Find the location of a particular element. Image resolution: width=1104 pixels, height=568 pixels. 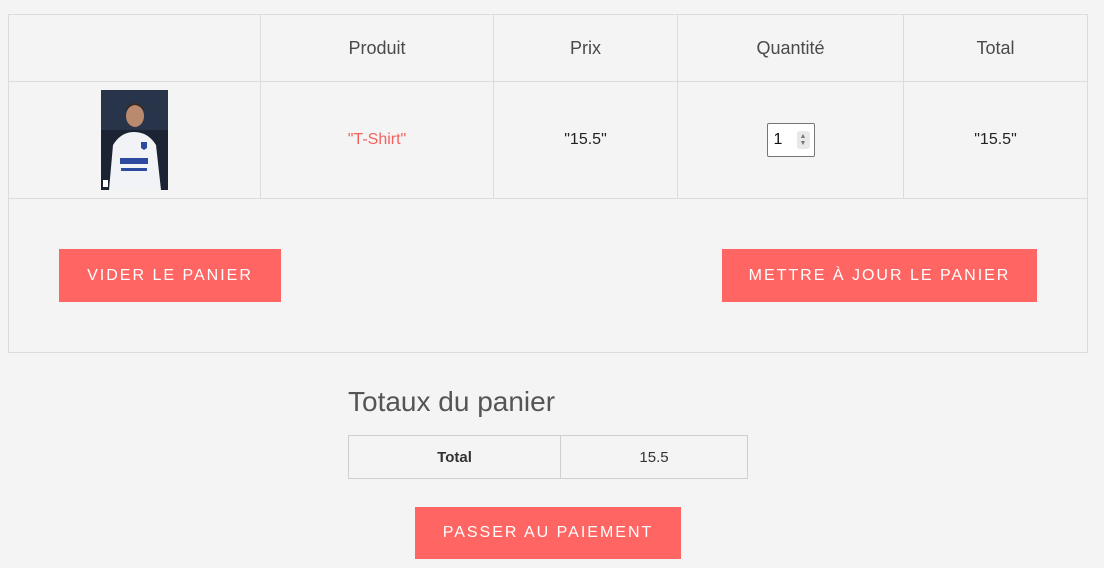

quantity-cell: 1 ▲ ▼ is located at coordinates (790, 140).